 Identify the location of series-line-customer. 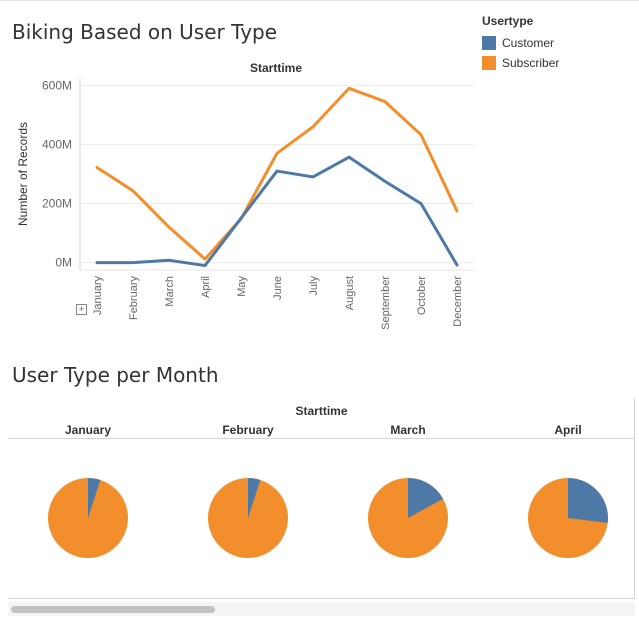
(277, 211).